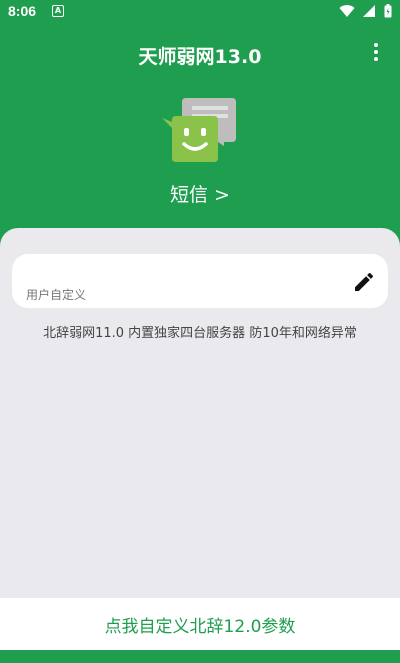 Image resolution: width=400 pixels, height=663 pixels. Describe the element at coordinates (200, 333) in the screenshot. I see `info-text: 北辞弱网11.0 内置独家四台服务器 防10年和网络异常` at that location.